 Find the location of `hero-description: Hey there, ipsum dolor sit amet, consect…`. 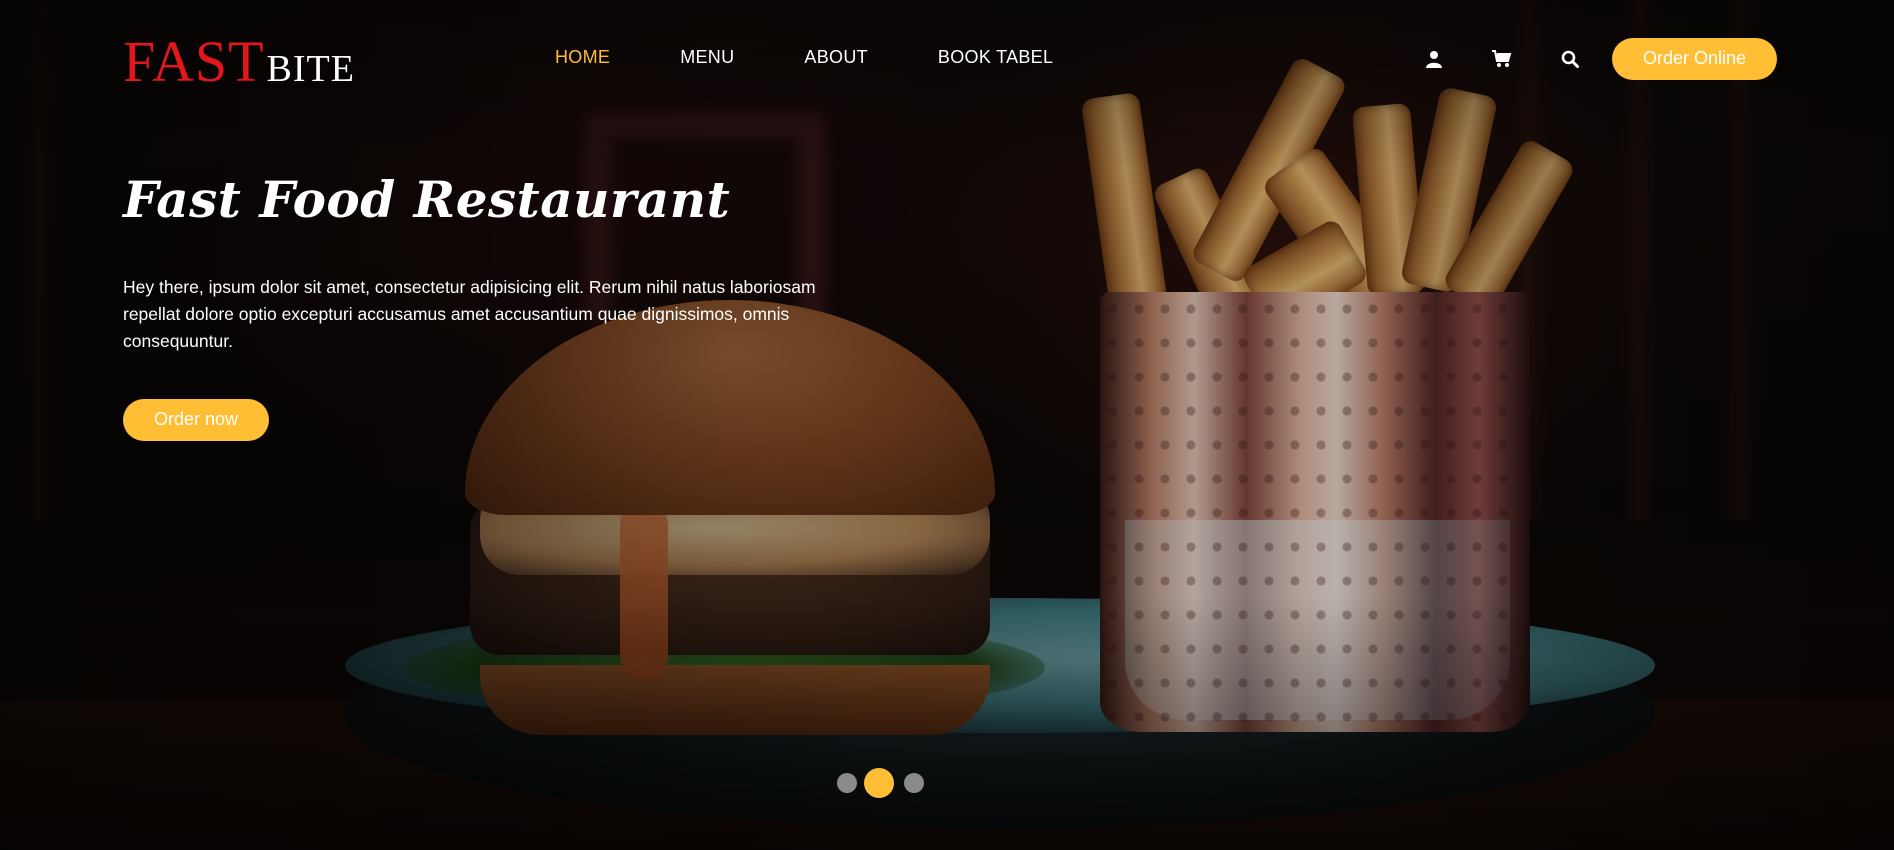

hero-description: Hey there, ipsum dolor sit amet, consect… is located at coordinates (469, 314).